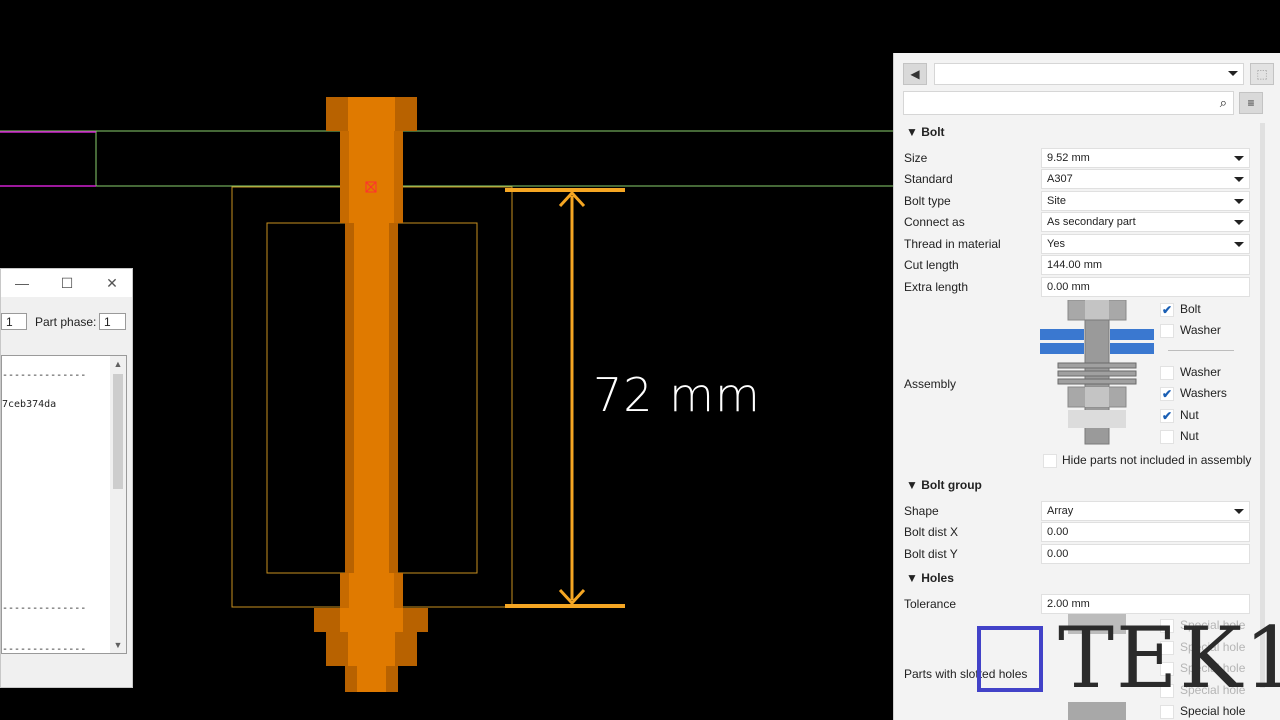 The width and height of the screenshot is (1280, 720). I want to click on assembly-label: Assembly, so click(930, 384).